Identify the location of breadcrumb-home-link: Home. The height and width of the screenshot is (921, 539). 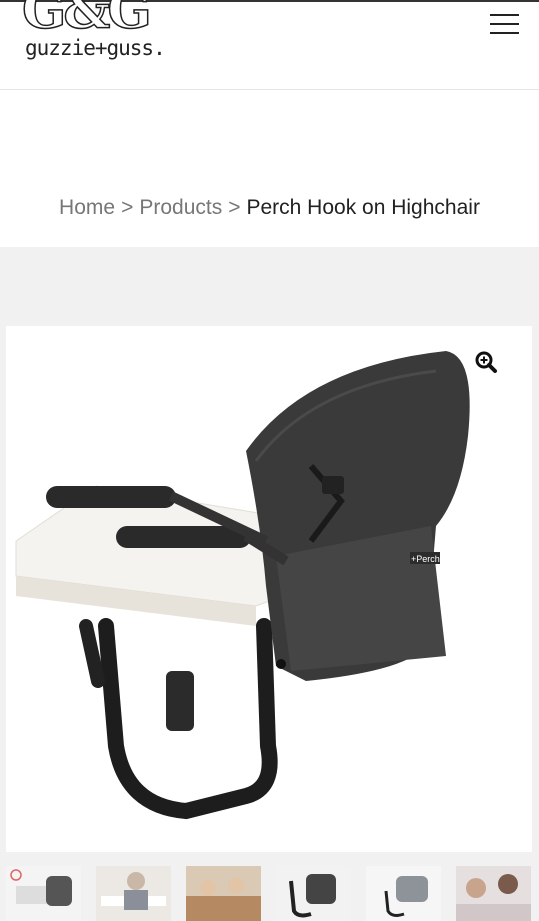
(87, 207).